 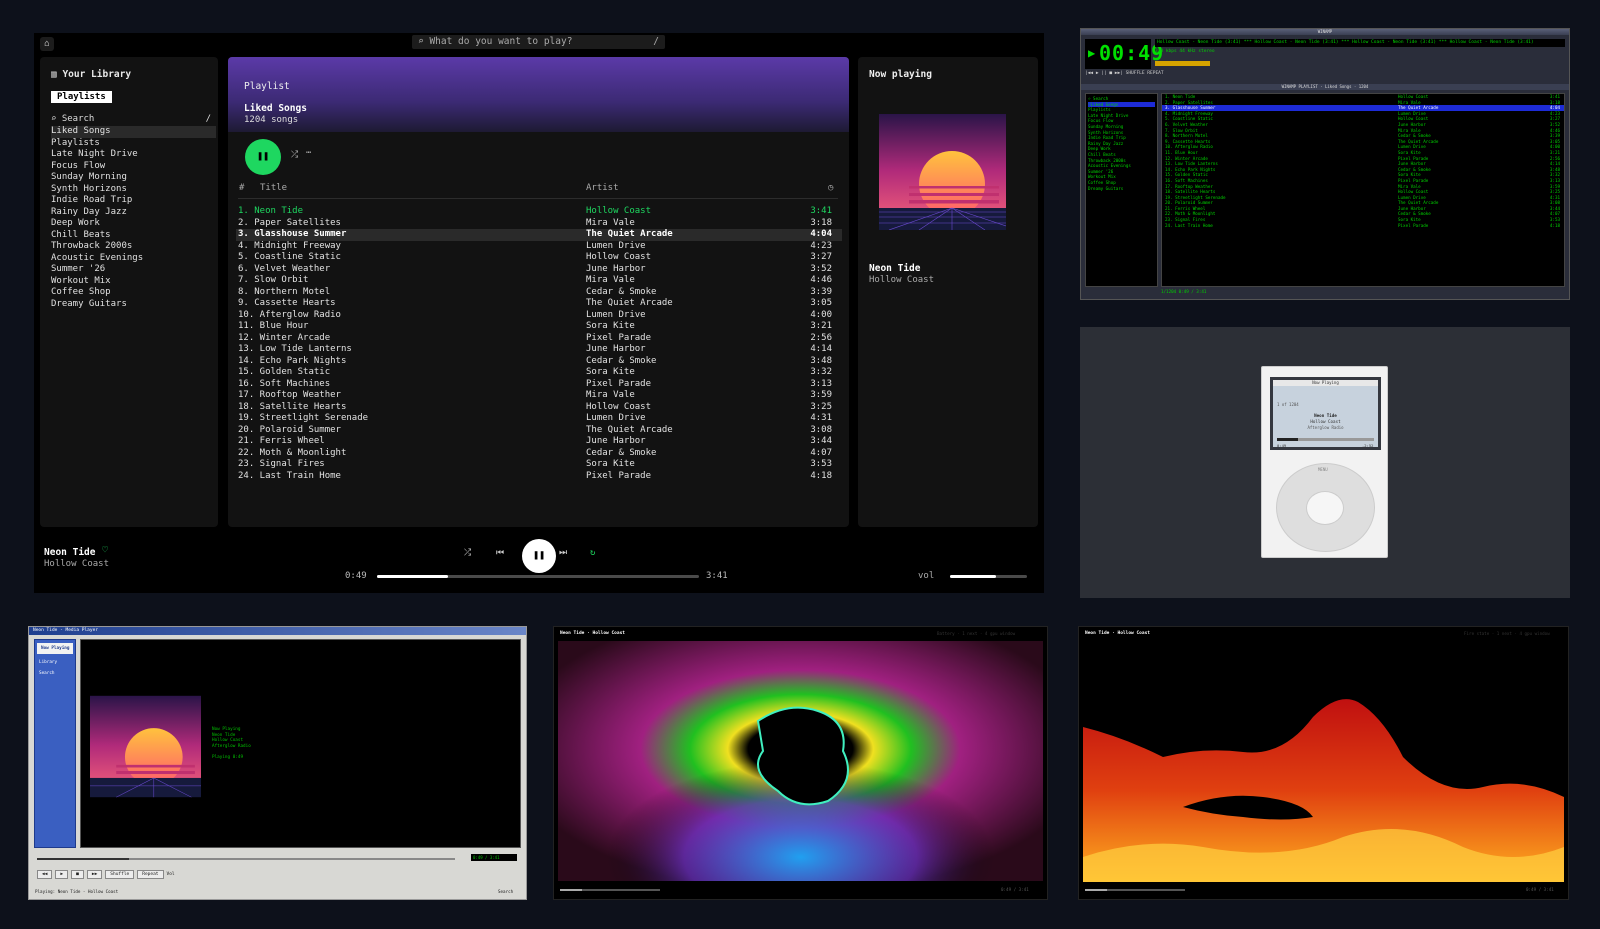 What do you see at coordinates (1124, 73) in the screenshot?
I see `winamp-buttons: |◀◀ ▶ || ■ ▶▶| SHUFFLE REPEAT` at bounding box center [1124, 73].